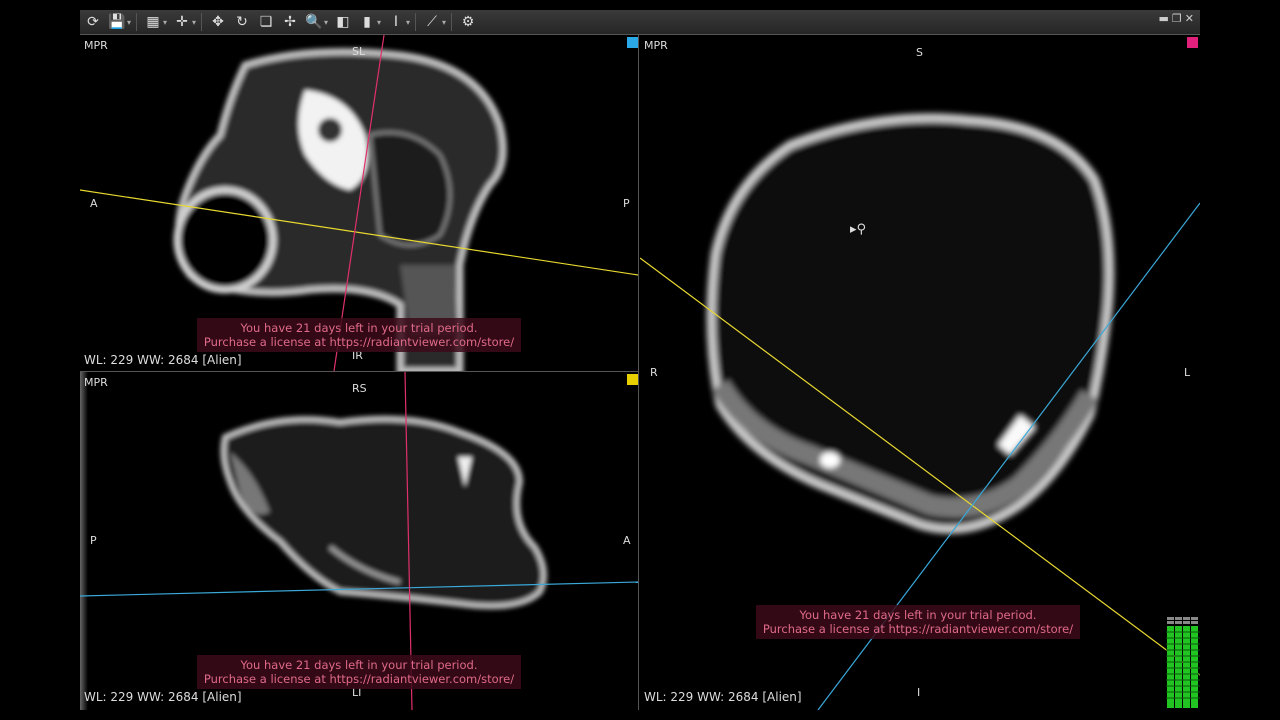  I want to click on zoom-icon: 🔍, so click(314, 22).